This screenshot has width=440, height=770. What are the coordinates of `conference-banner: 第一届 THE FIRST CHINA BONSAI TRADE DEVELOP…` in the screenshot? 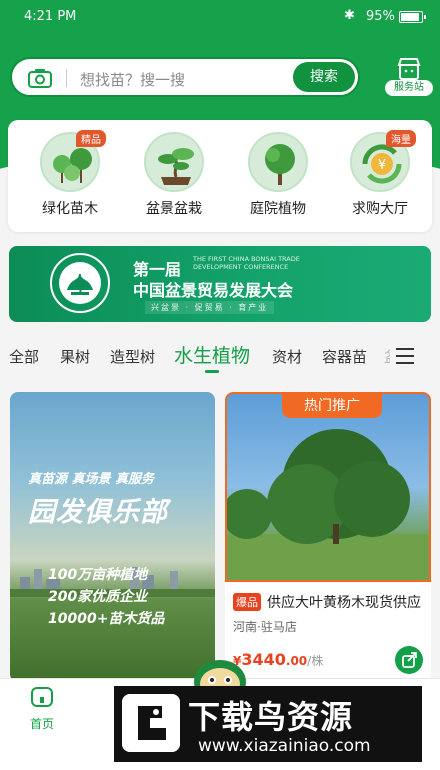 It's located at (220, 284).